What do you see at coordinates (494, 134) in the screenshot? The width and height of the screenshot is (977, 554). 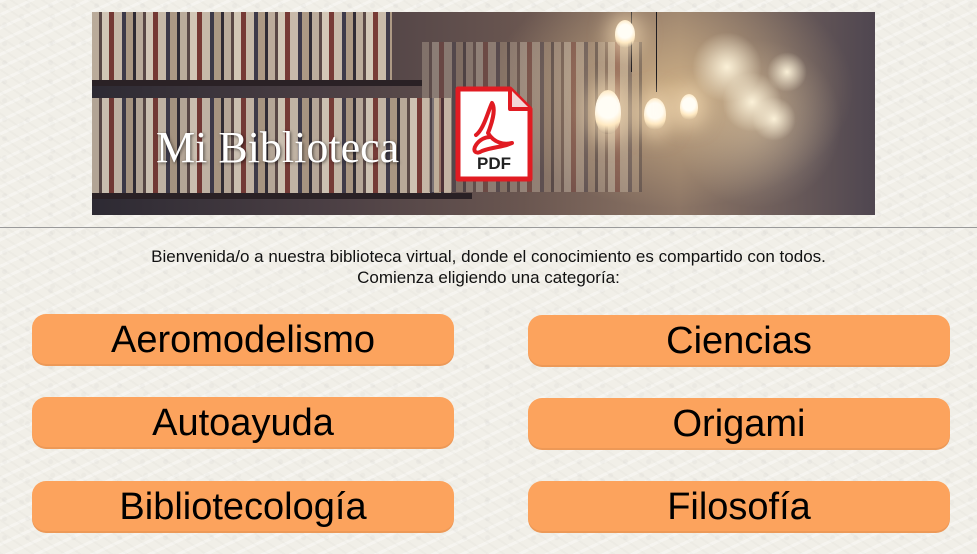 I see `pdf-file-icon: PDF` at bounding box center [494, 134].